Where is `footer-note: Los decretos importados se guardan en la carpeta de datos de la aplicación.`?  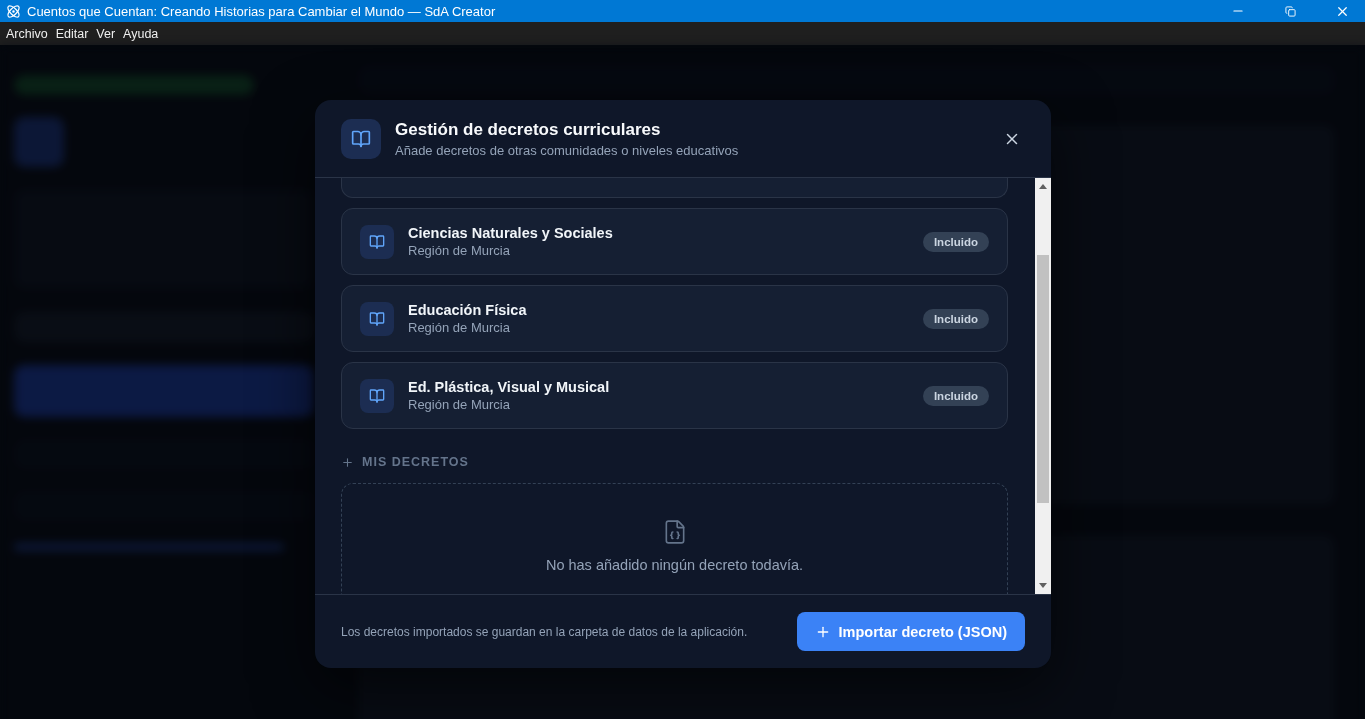 footer-note: Los decretos importados se guardan en la carpeta de datos de la aplicación. is located at coordinates (545, 631).